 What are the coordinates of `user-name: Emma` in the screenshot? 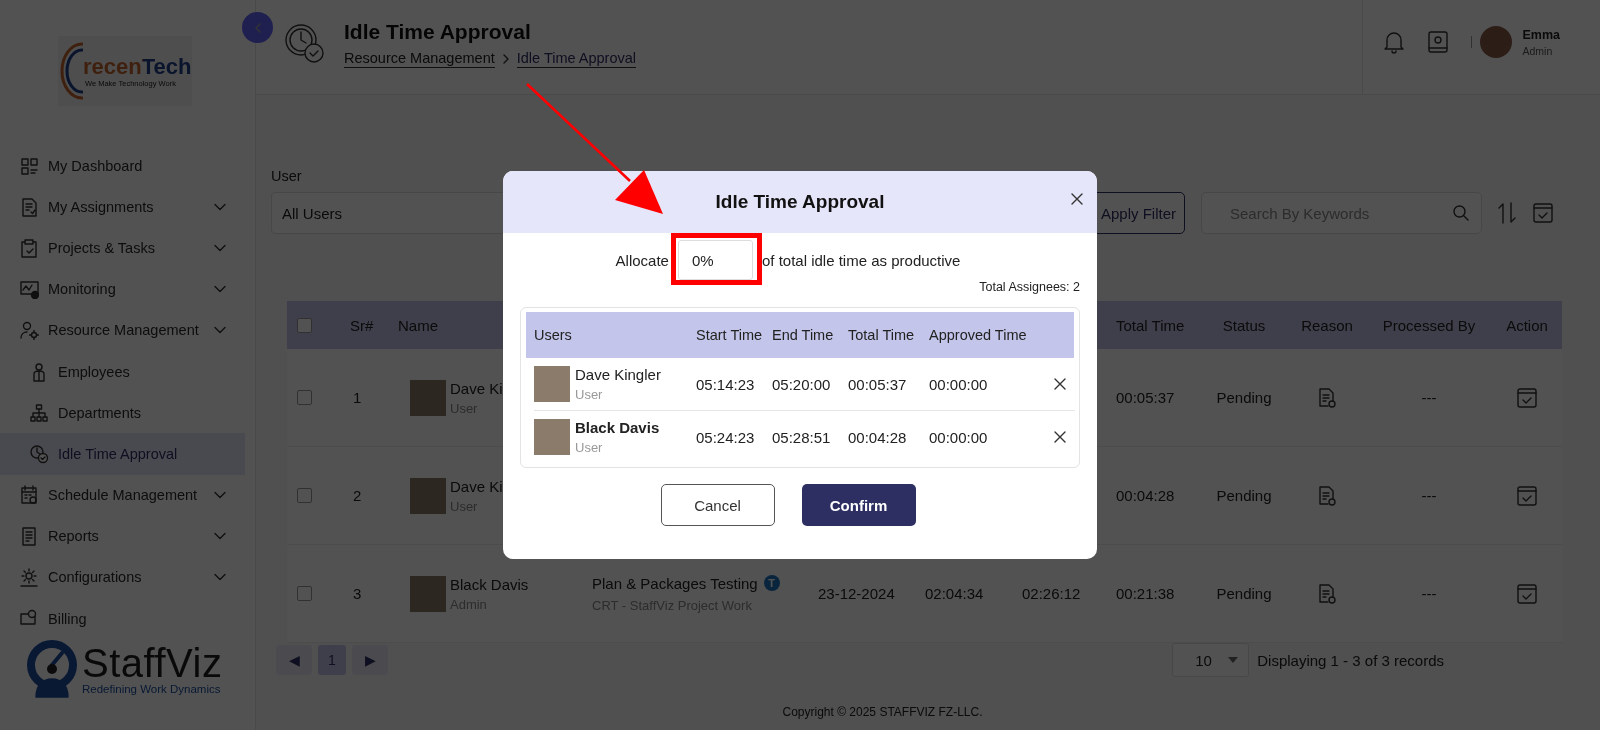 It's located at (1541, 34).